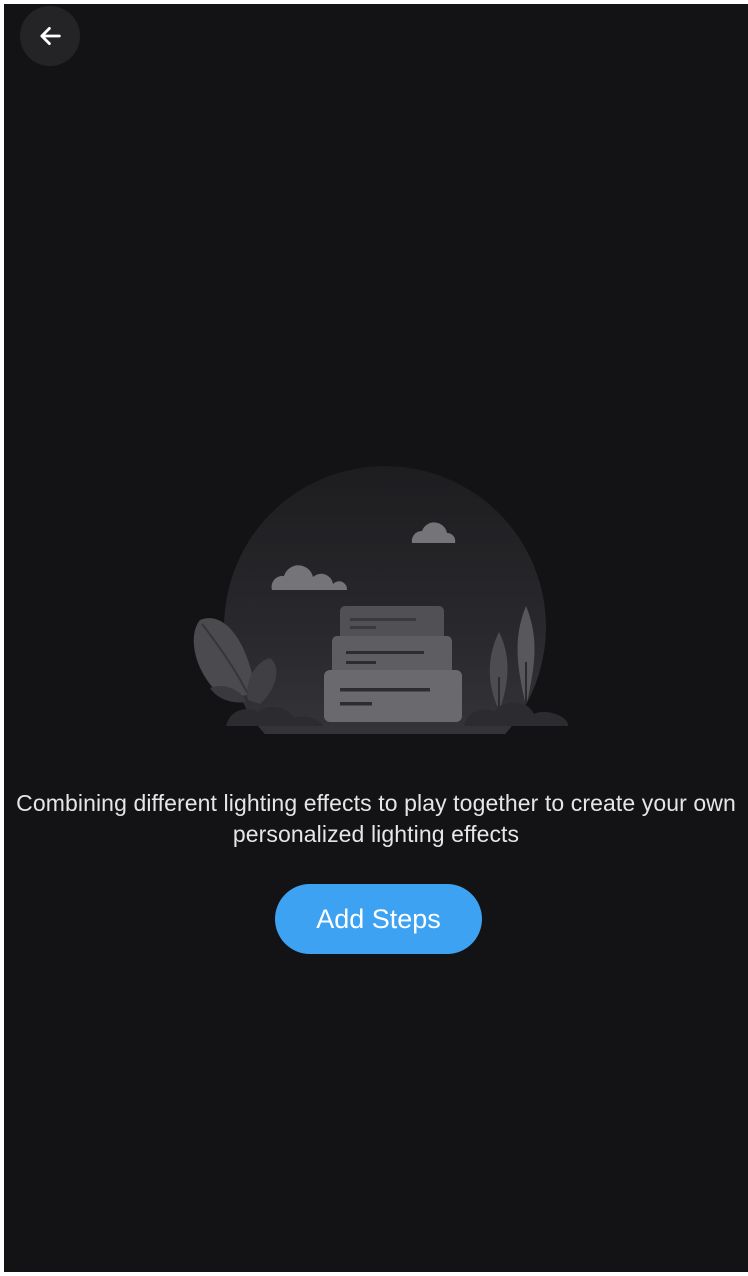  I want to click on arrow-left-icon, so click(50, 36).